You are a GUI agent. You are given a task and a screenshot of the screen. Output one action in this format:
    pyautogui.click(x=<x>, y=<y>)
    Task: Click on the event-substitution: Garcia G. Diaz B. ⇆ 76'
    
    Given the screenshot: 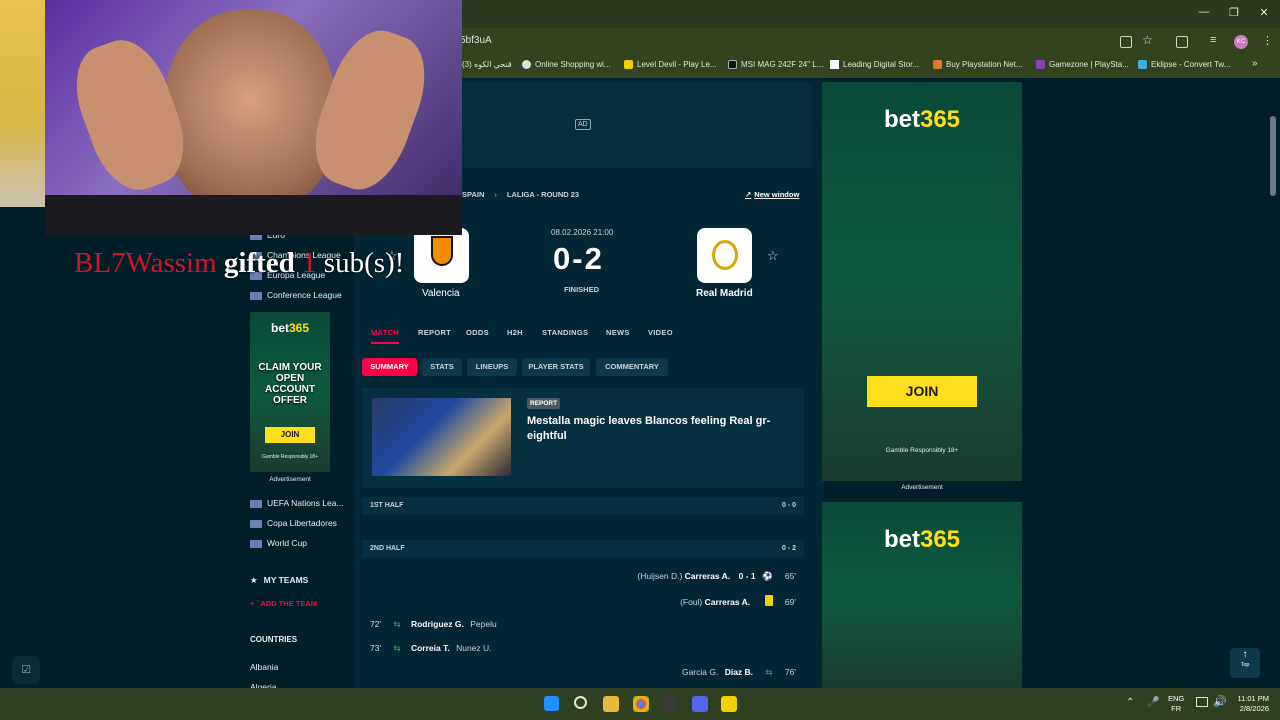 What is the action you would take?
    pyautogui.click(x=739, y=672)
    